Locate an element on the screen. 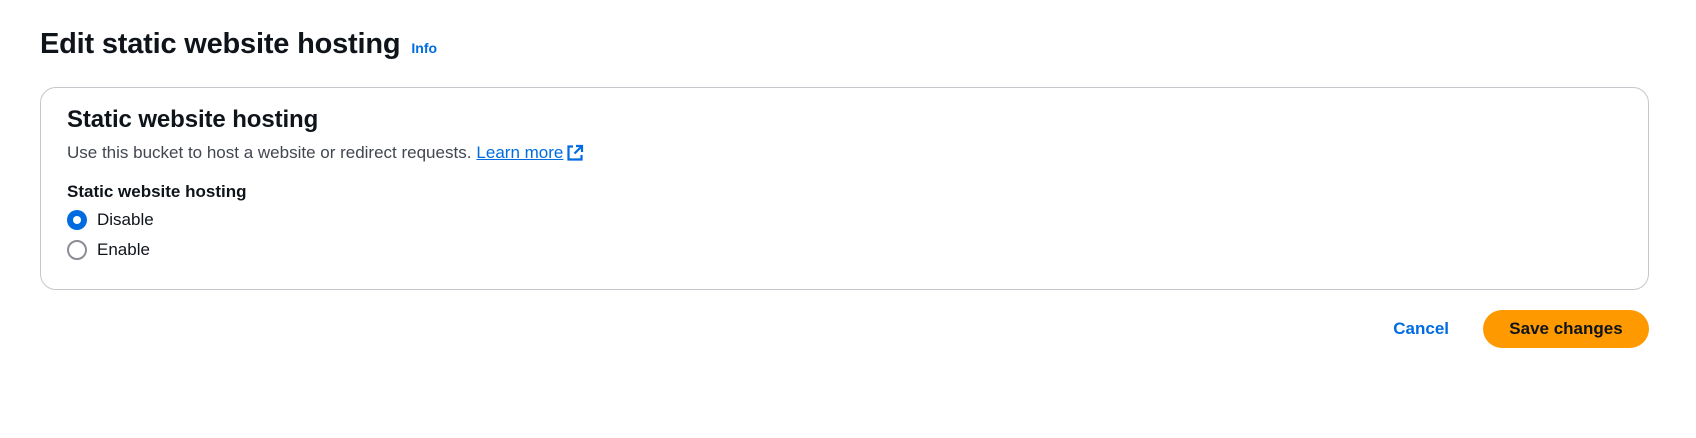 This screenshot has height=438, width=1696. external-link-icon is located at coordinates (575, 152).